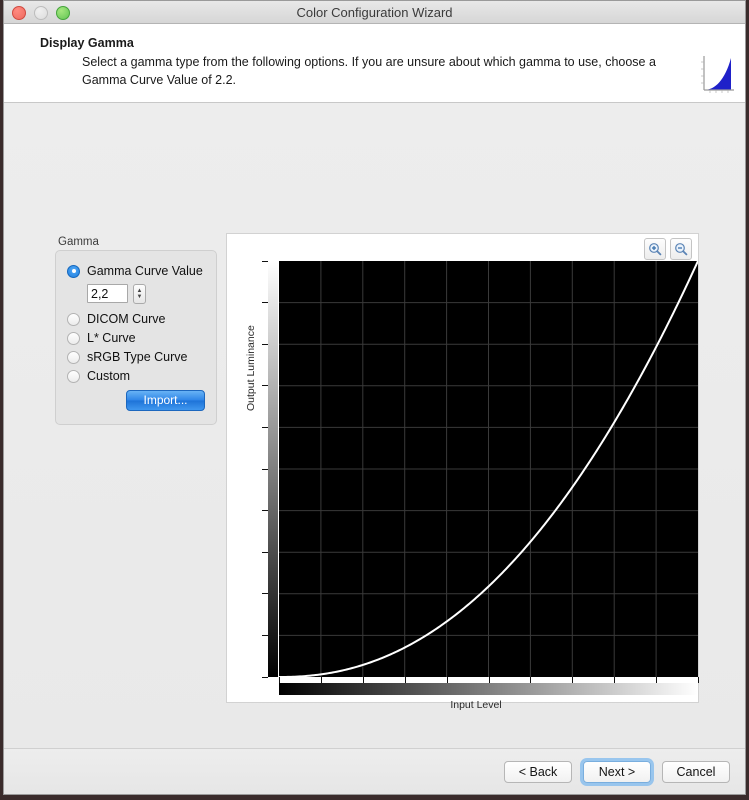  Describe the element at coordinates (538, 771) in the screenshot. I see `back-button: < Back` at that location.